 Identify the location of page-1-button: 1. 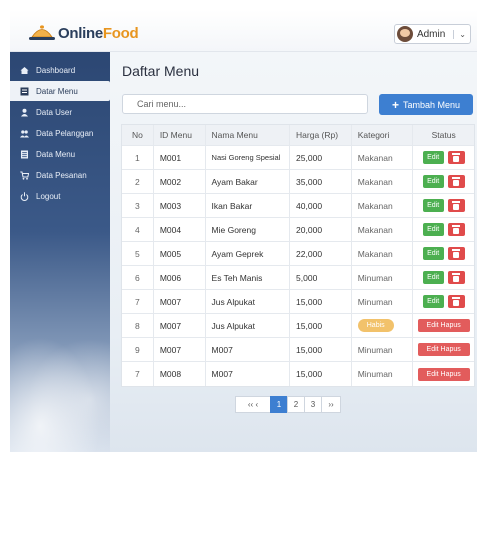
(279, 404).